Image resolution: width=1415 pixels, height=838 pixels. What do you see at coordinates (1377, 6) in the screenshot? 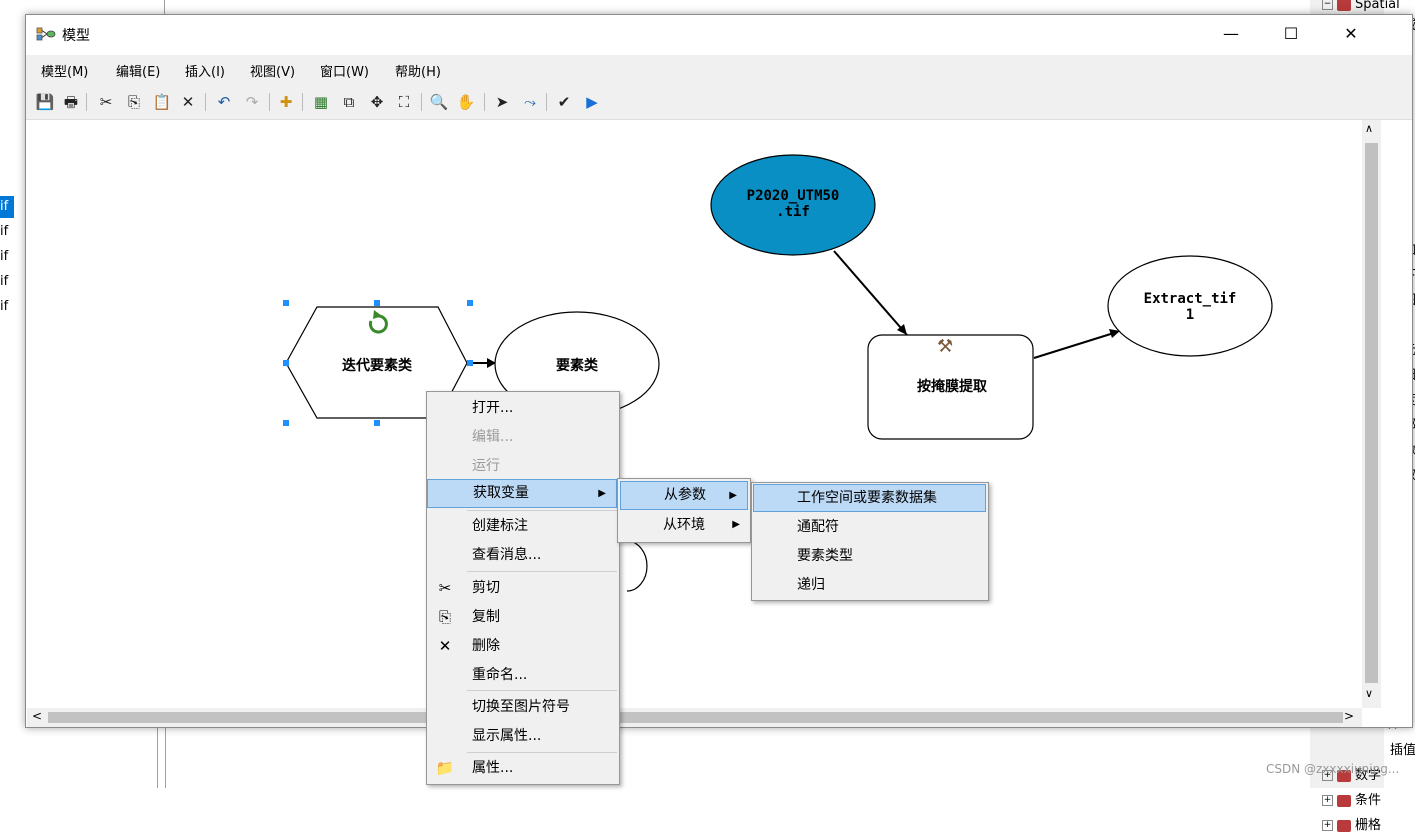
I see `toolbox-item-label: Spatial` at bounding box center [1377, 6].